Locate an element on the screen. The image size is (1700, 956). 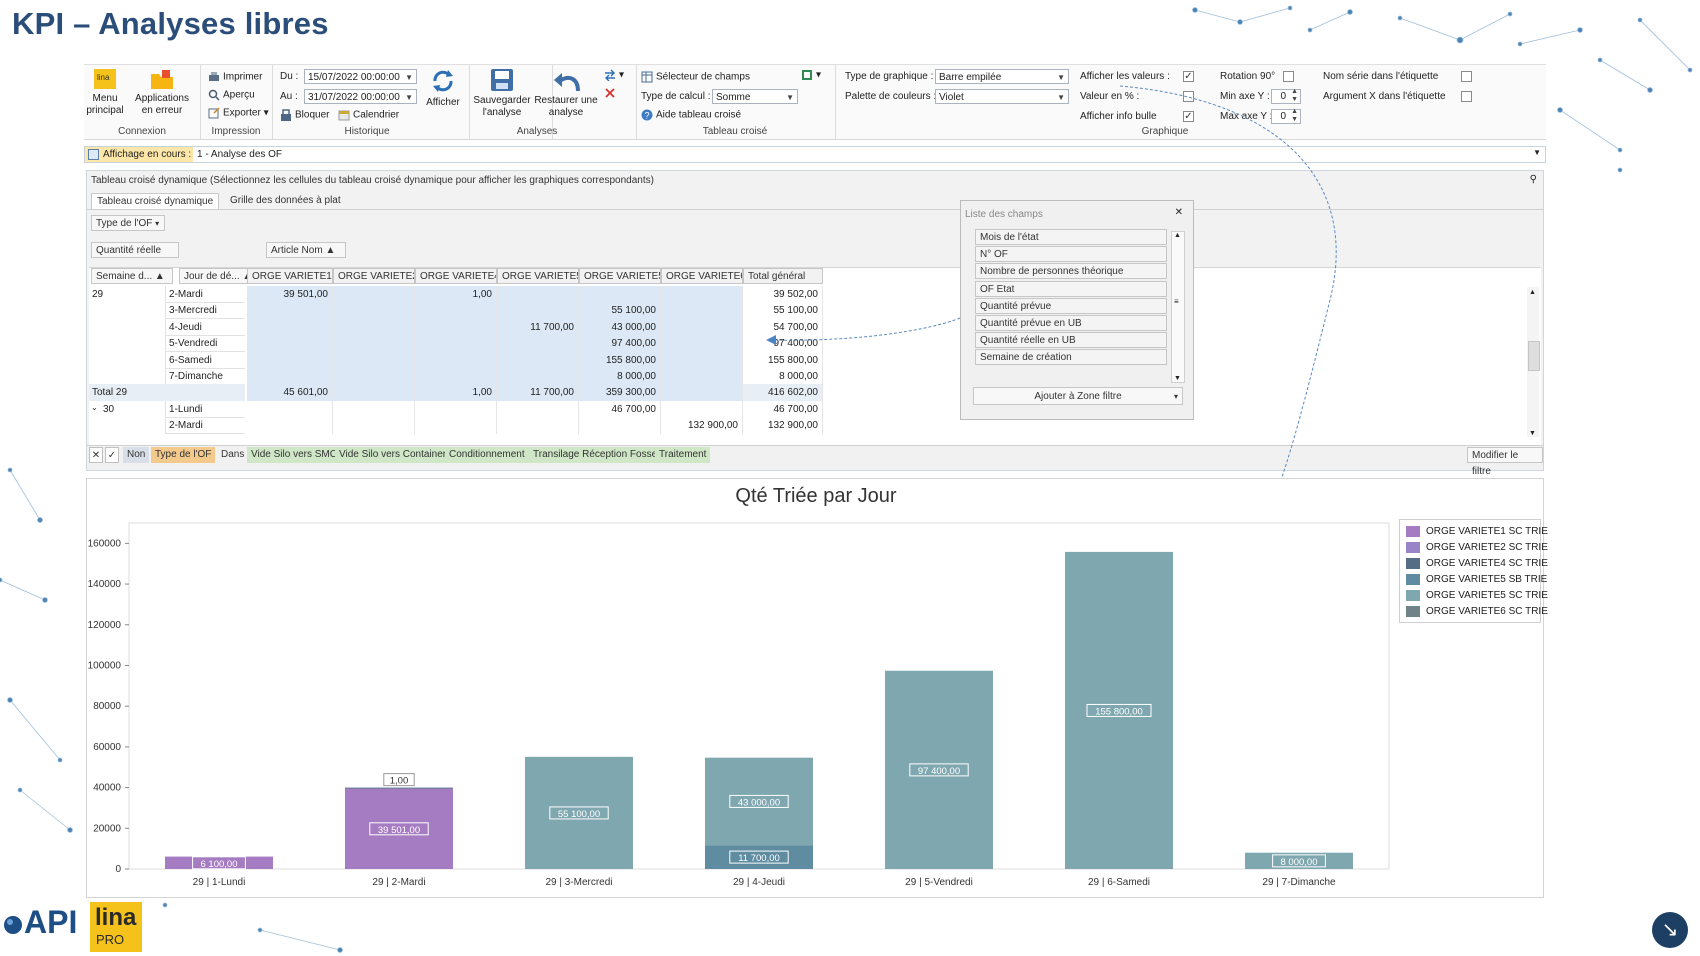
y-tick-label: 20000 is located at coordinates (107, 828).